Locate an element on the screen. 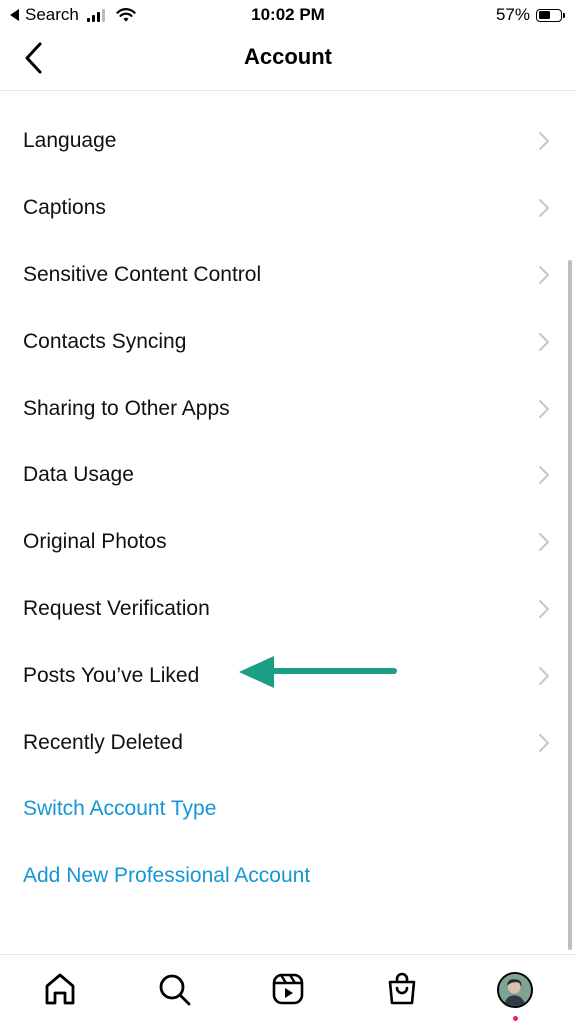  menu-item-label: Sharing to Other Apps is located at coordinates (126, 408).